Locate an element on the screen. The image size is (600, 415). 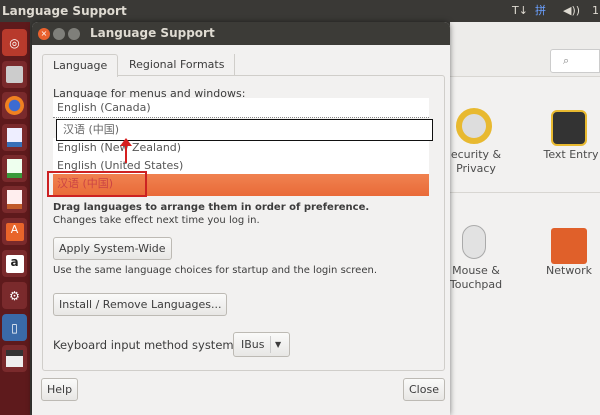
chevron-down-icon: ▼ is located at coordinates (278, 344).